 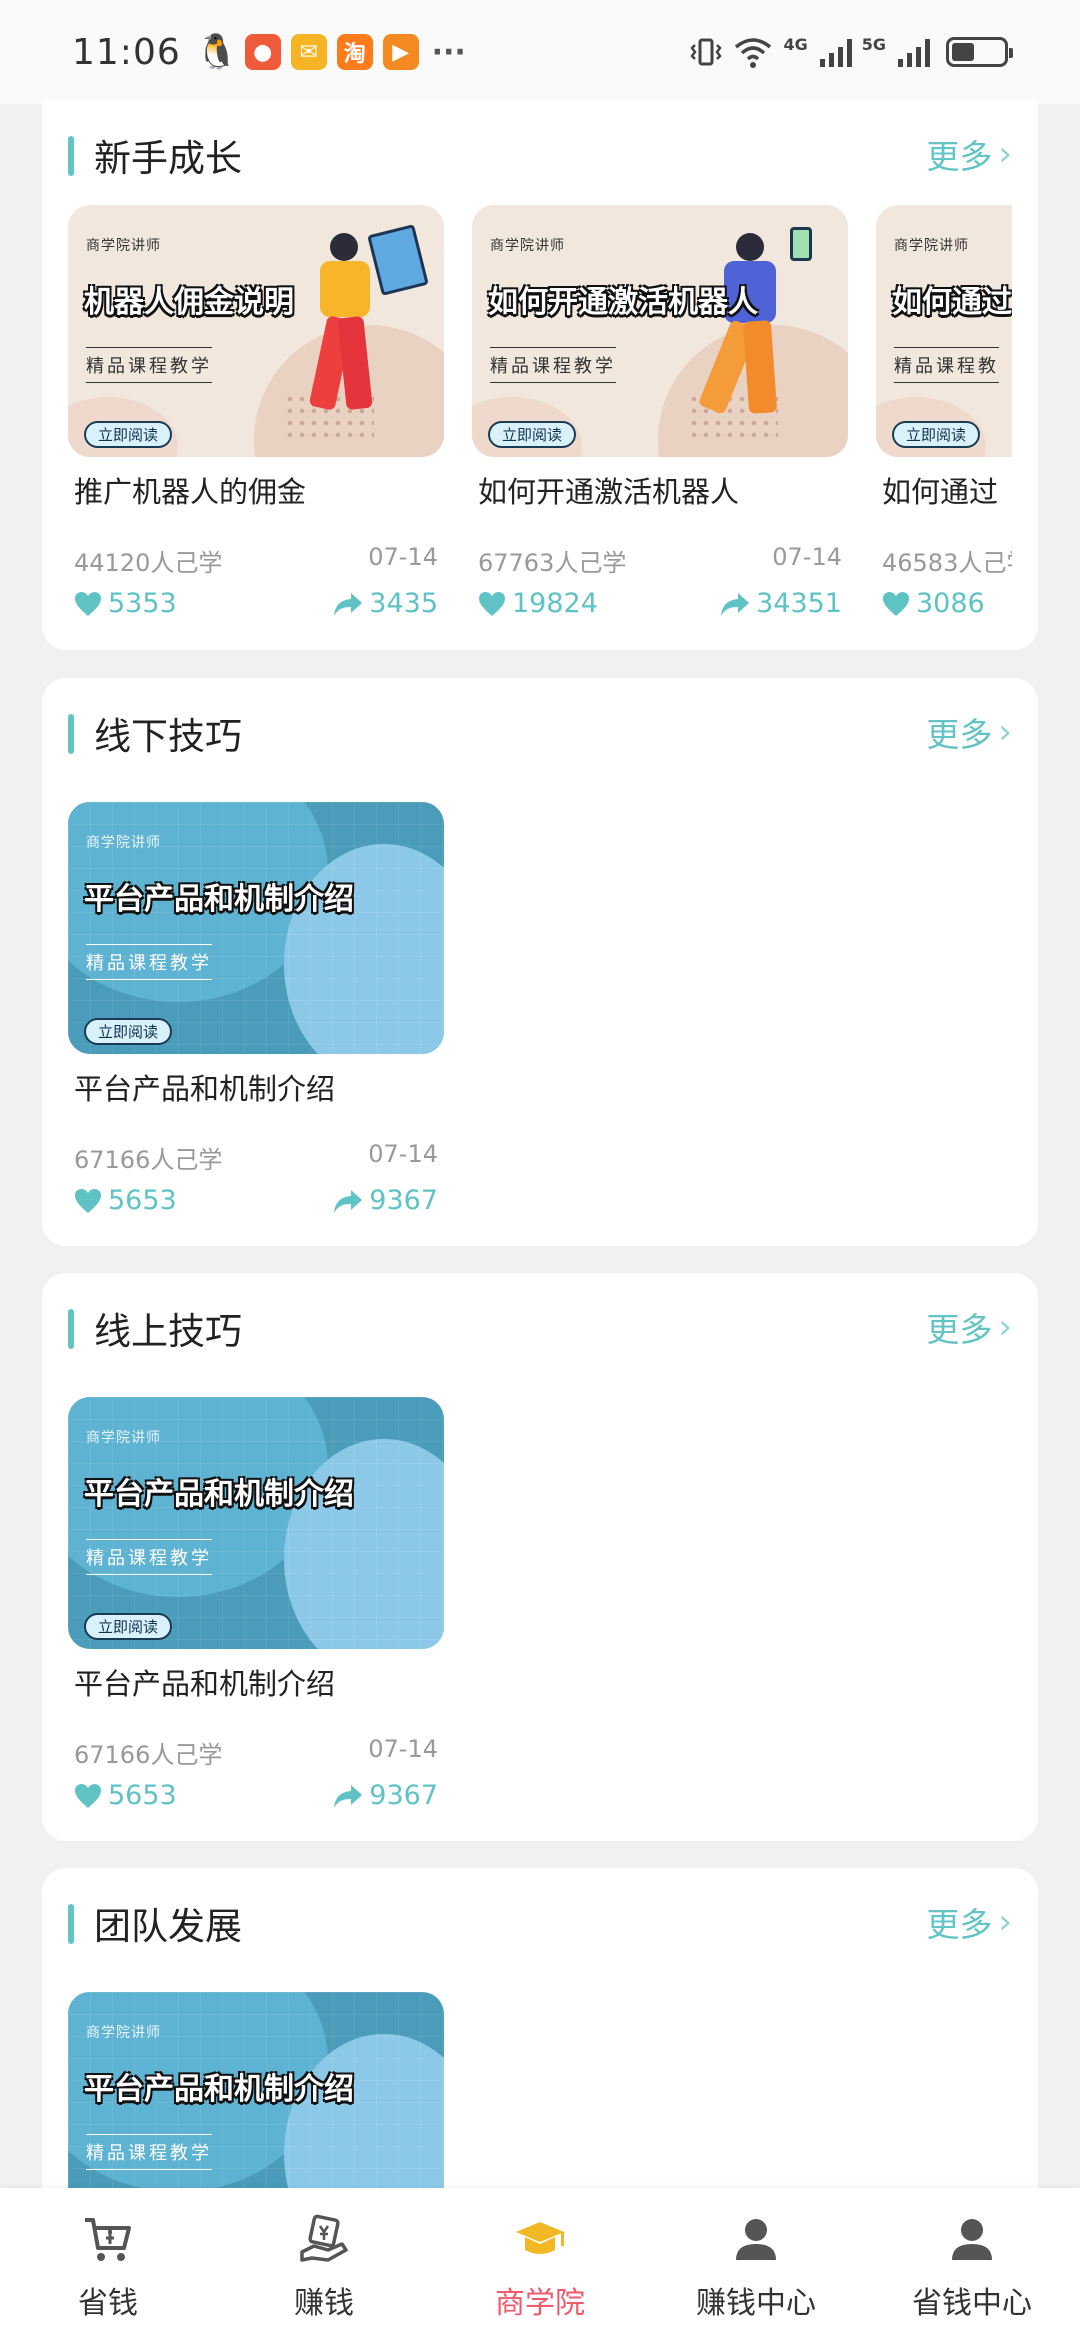 What do you see at coordinates (950, 603) in the screenshot?
I see `like-count: 3086` at bounding box center [950, 603].